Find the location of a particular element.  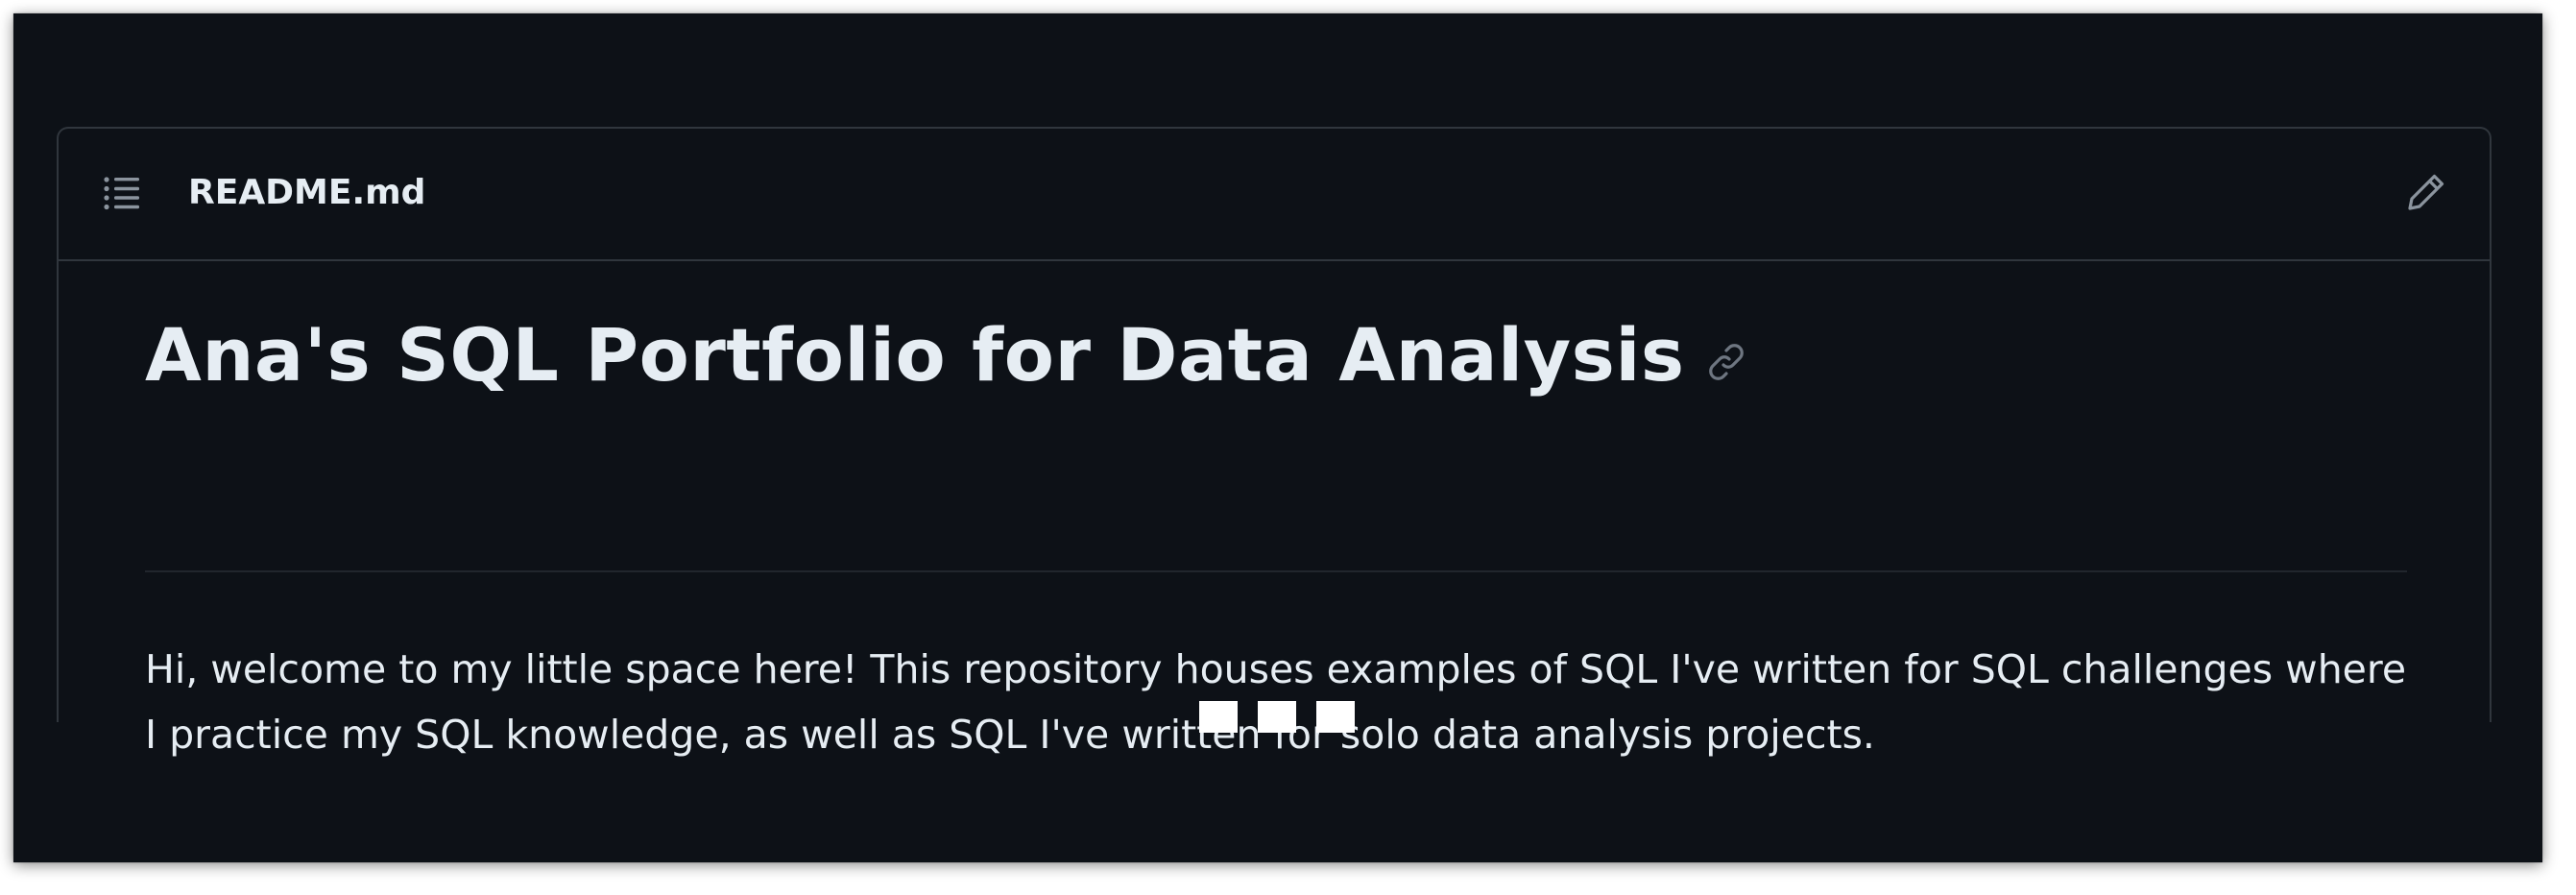

truncation-indicator is located at coordinates (1277, 717).